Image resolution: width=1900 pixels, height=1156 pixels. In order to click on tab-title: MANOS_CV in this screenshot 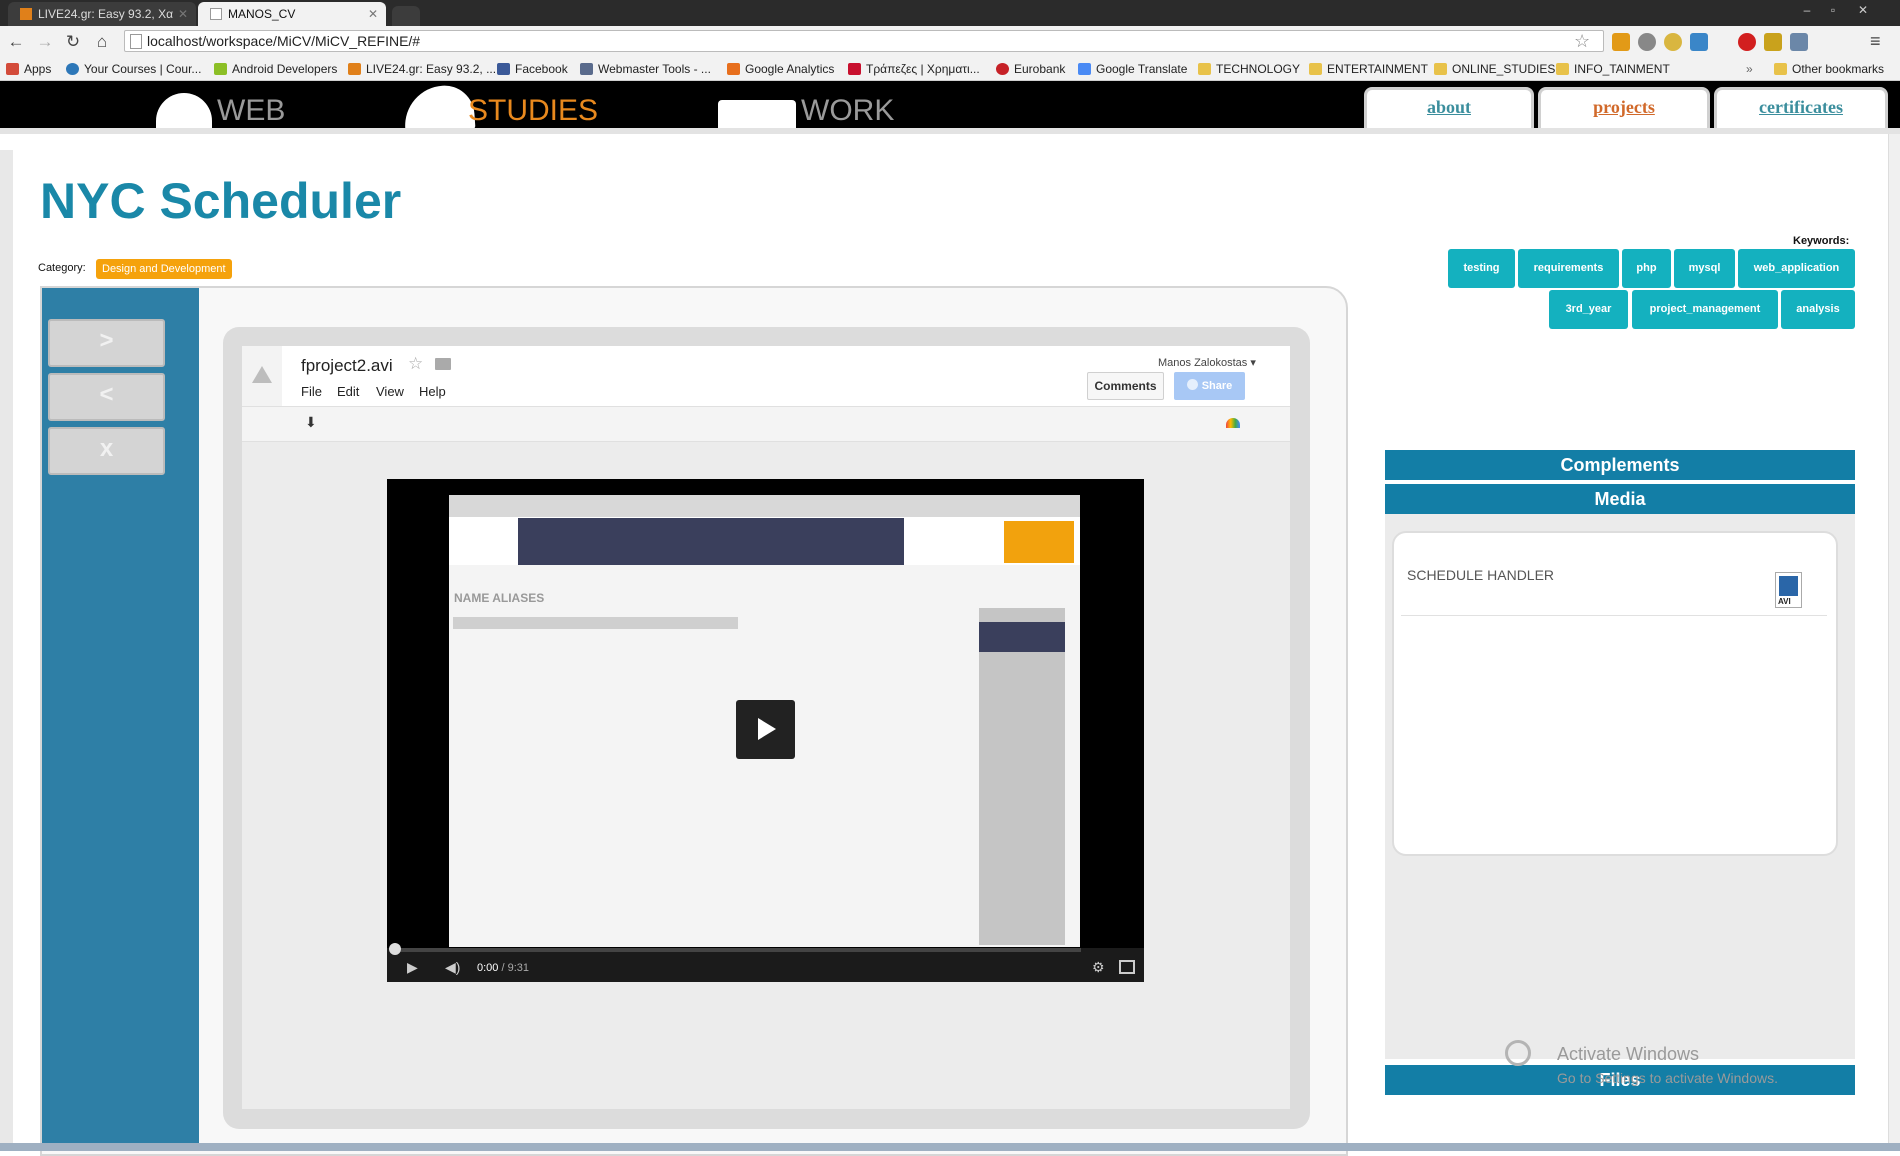, I will do `click(262, 14)`.